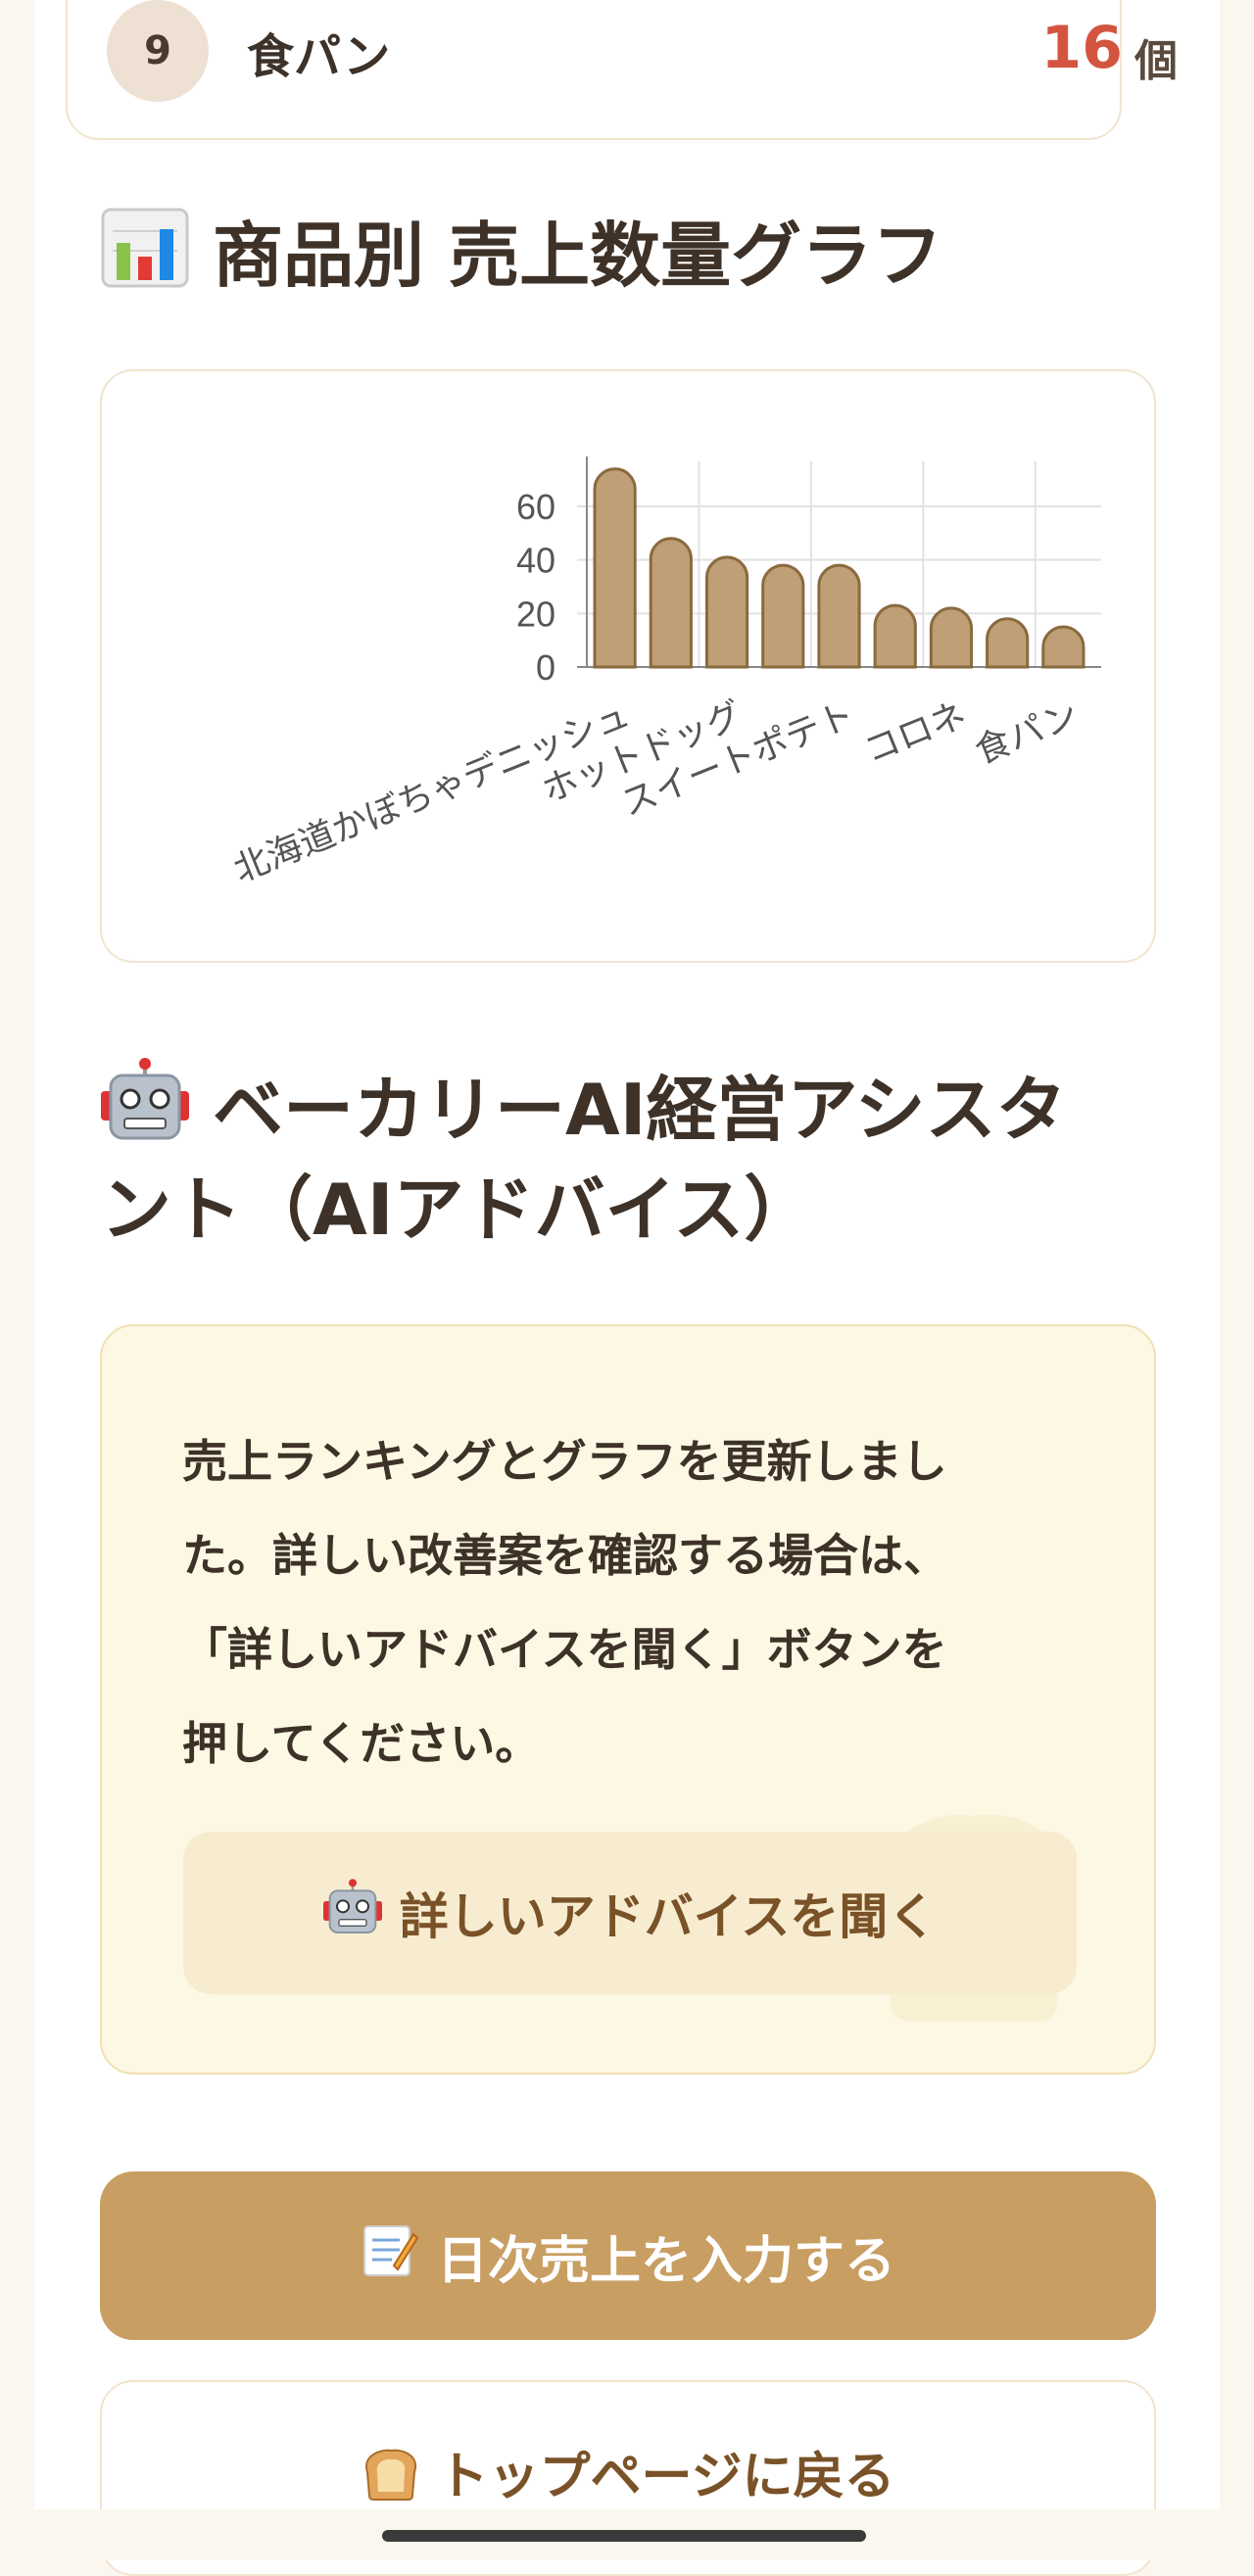 This screenshot has width=1254, height=2576. What do you see at coordinates (594, 70) in the screenshot?
I see `ranking-list-item` at bounding box center [594, 70].